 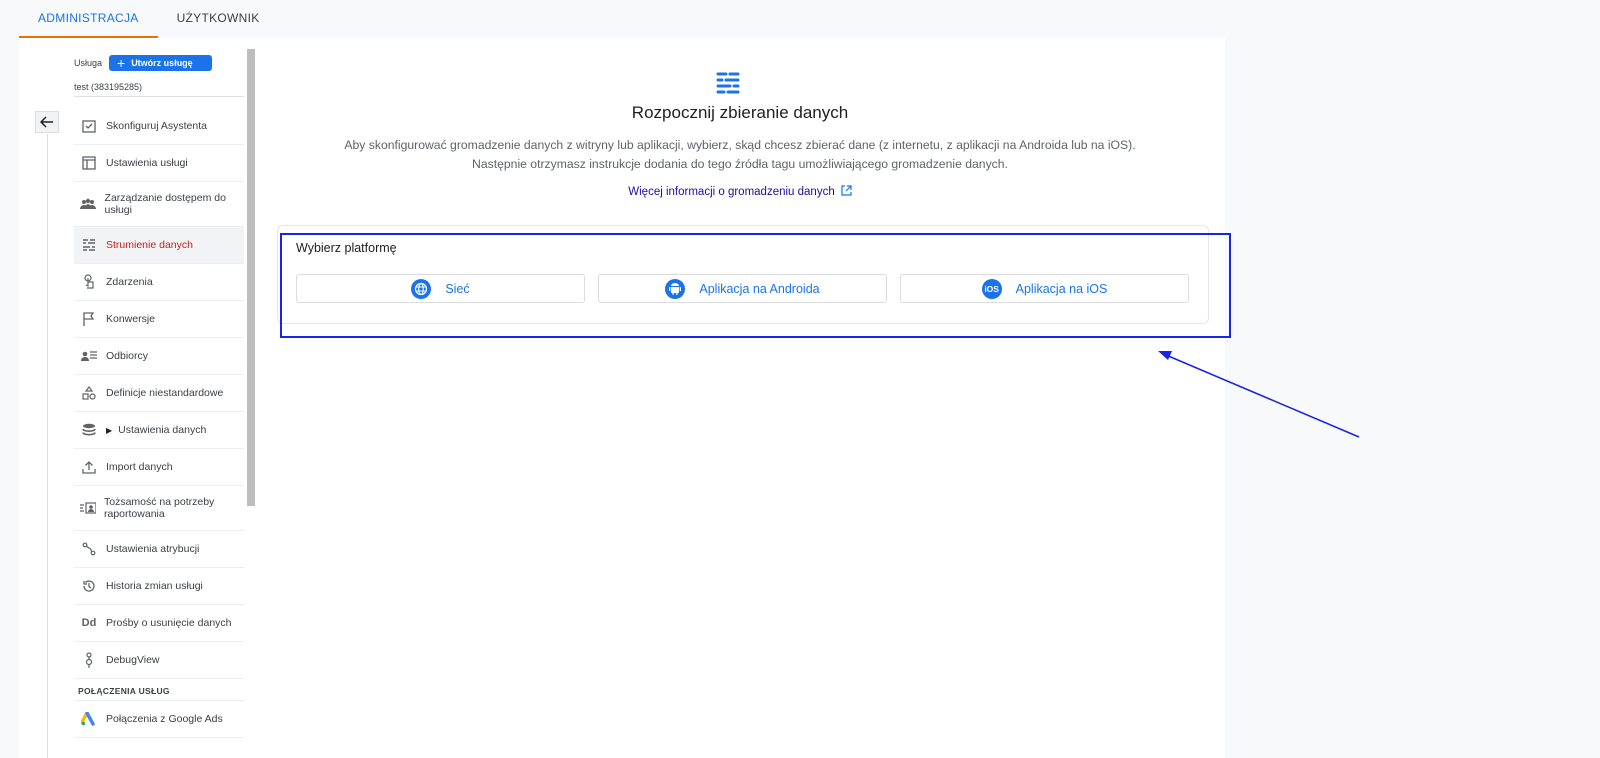 What do you see at coordinates (133, 660) in the screenshot?
I see `sidebar-item-label: DebugView` at bounding box center [133, 660].